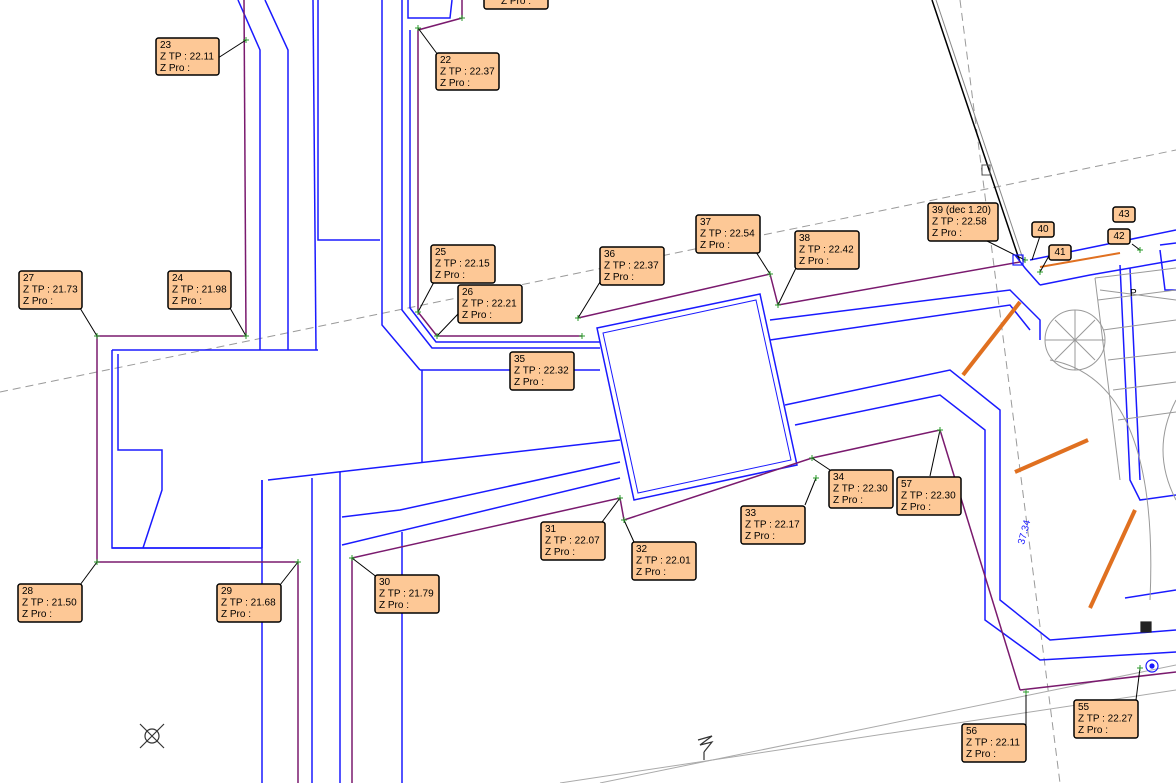 The image size is (1176, 783). What do you see at coordinates (805, 238) in the screenshot?
I see `point-label-id: 38` at bounding box center [805, 238].